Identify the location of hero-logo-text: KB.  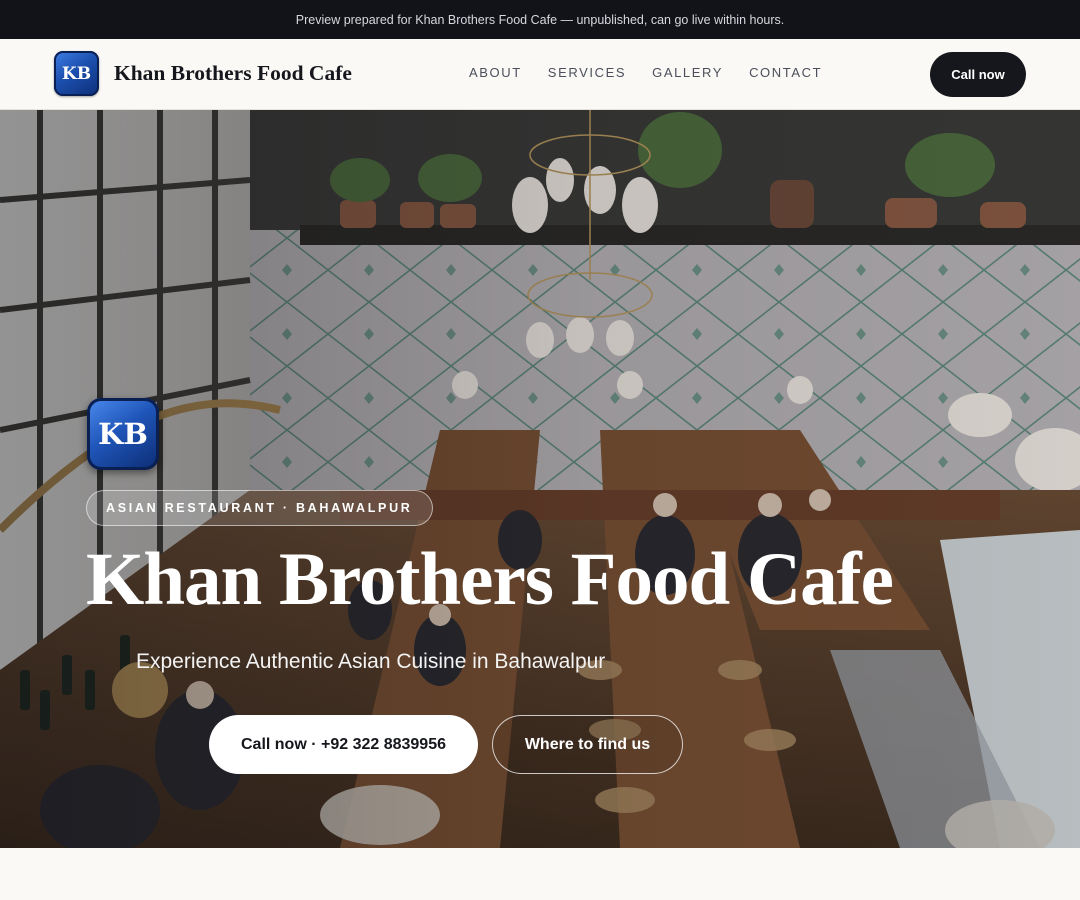
(123, 434).